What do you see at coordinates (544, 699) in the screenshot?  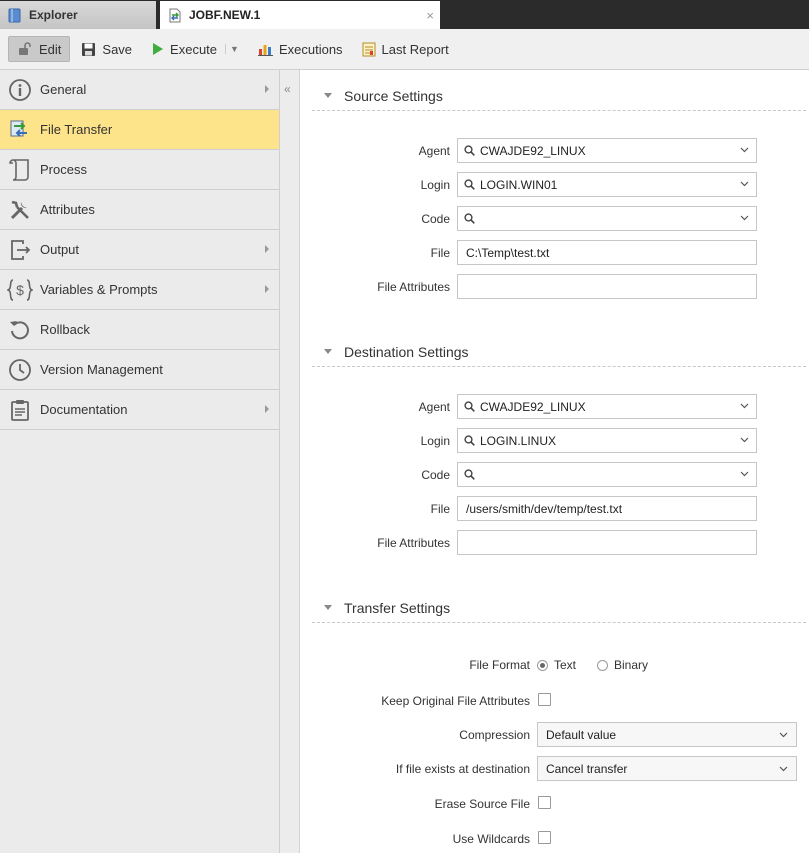 I see `keep-original-attributes-checkbox` at bounding box center [544, 699].